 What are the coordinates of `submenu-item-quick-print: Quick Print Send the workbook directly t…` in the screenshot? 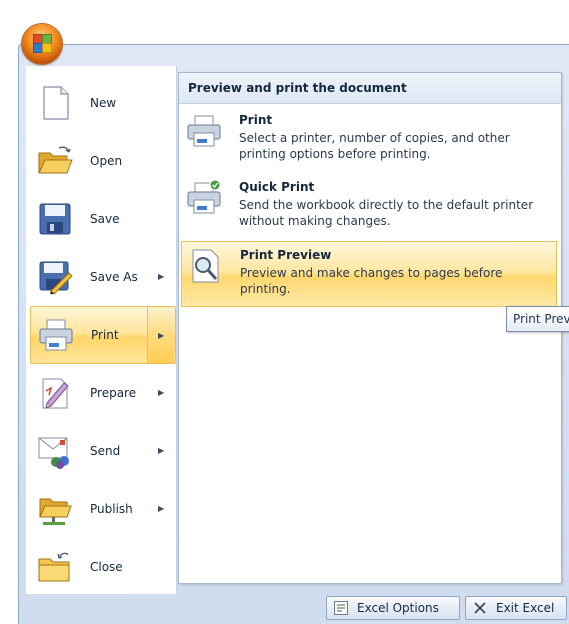 It's located at (369, 207).